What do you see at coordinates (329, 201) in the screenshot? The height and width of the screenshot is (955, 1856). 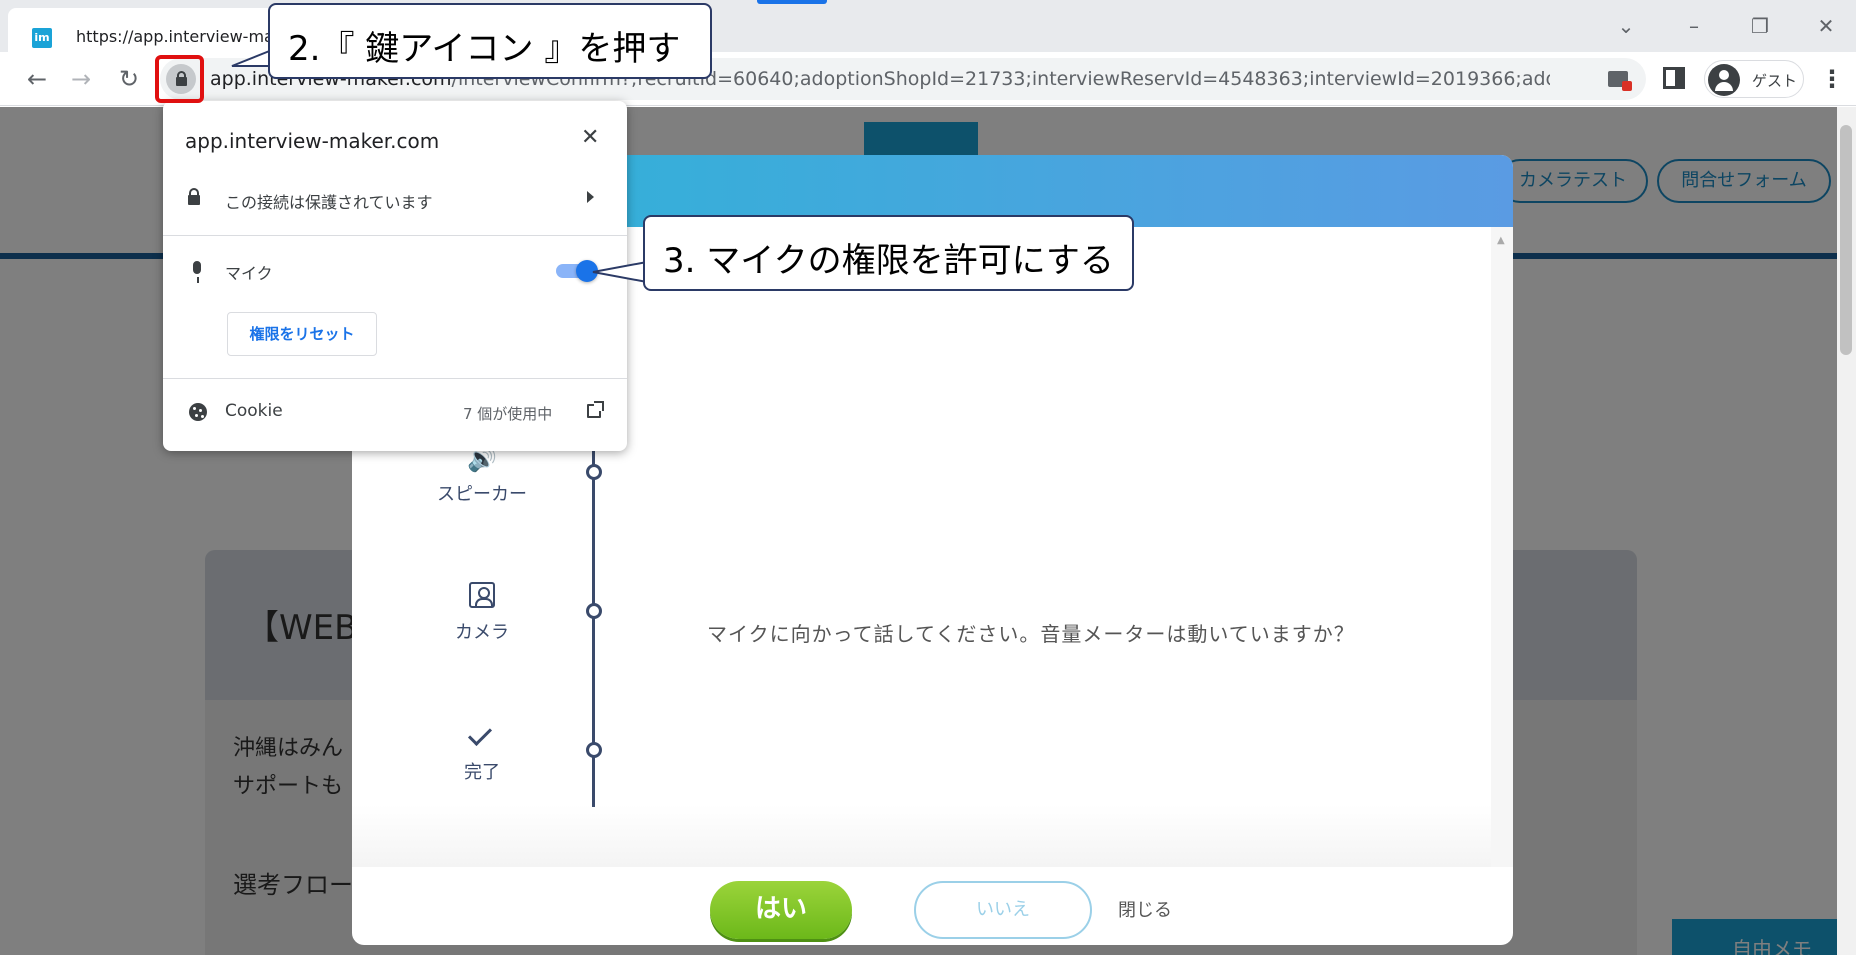 I see `connection-secure-item: この接続は保護されています` at bounding box center [329, 201].